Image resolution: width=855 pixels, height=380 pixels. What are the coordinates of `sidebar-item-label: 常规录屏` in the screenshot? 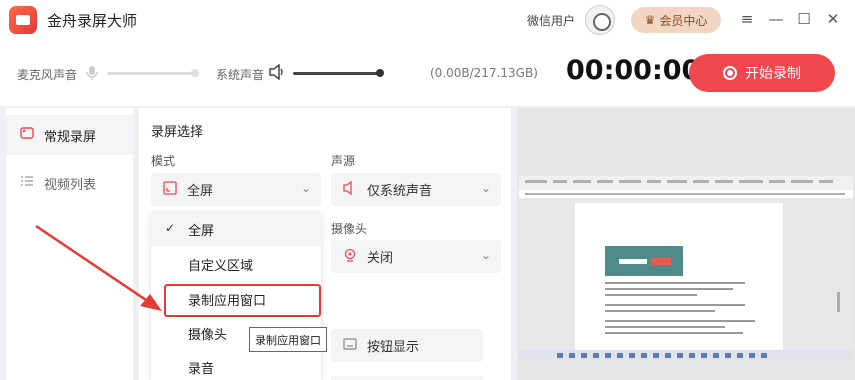 It's located at (70, 137).